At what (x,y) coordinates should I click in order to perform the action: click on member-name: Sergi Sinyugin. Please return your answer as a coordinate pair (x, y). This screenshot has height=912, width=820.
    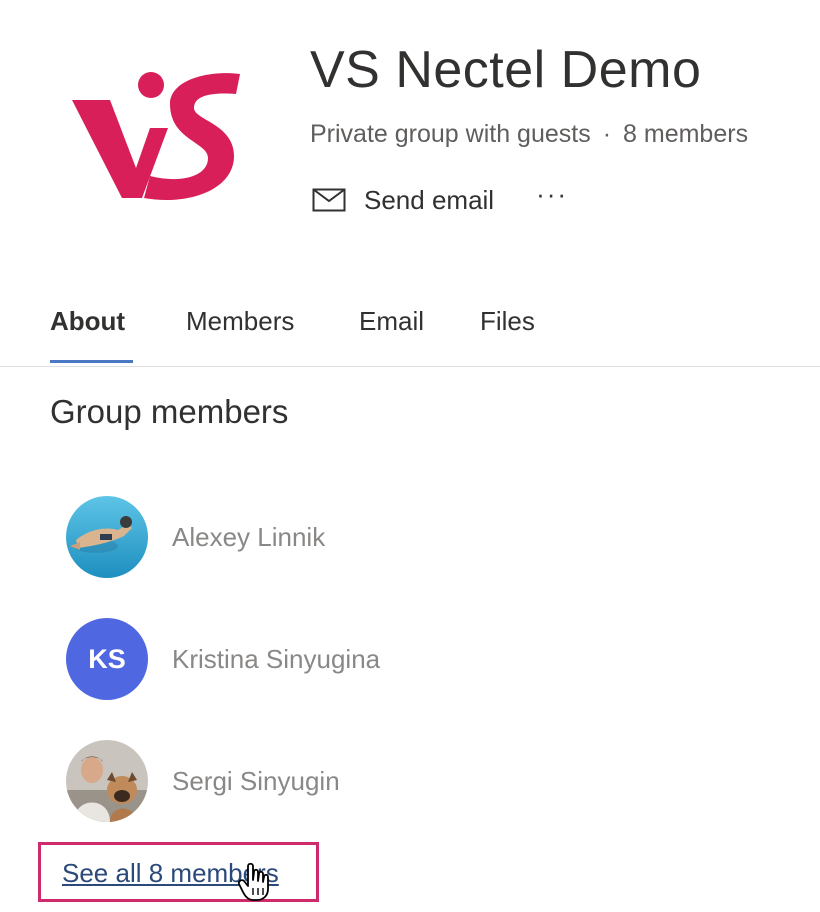
    Looking at the image, I should click on (256, 780).